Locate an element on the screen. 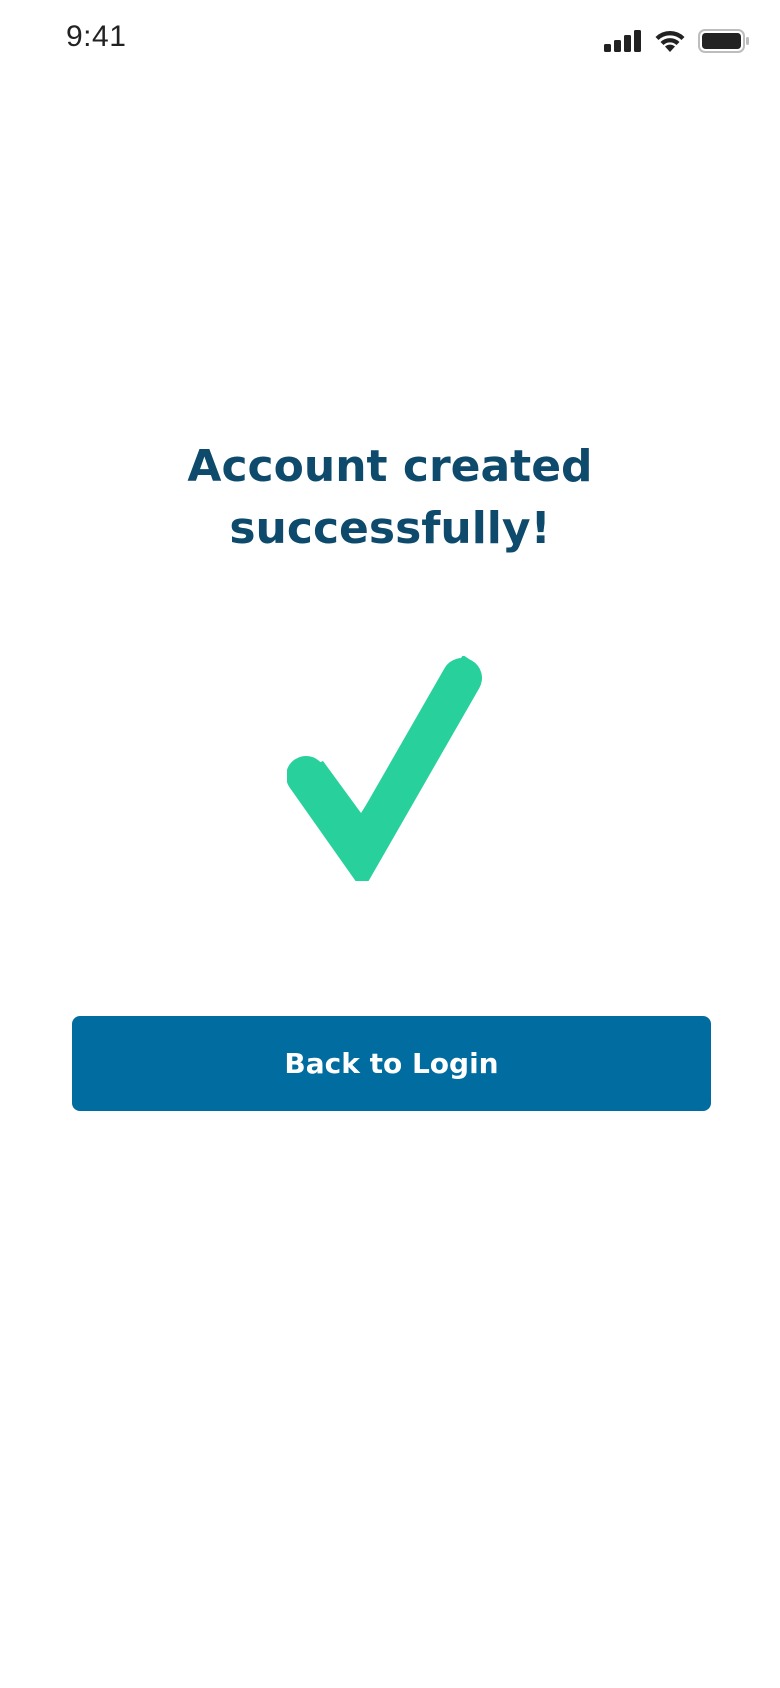 The width and height of the screenshot is (780, 1688). checkmark-icon is located at coordinates (386, 773).